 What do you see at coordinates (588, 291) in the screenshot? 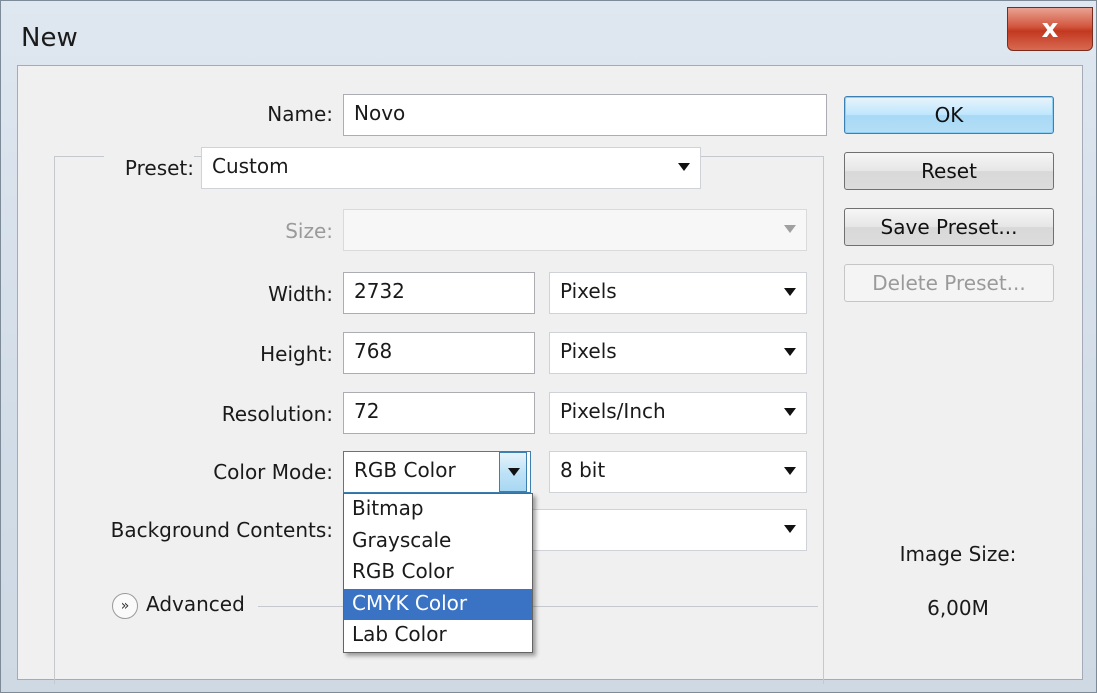
I see `width-unit-value: Pixels` at bounding box center [588, 291].